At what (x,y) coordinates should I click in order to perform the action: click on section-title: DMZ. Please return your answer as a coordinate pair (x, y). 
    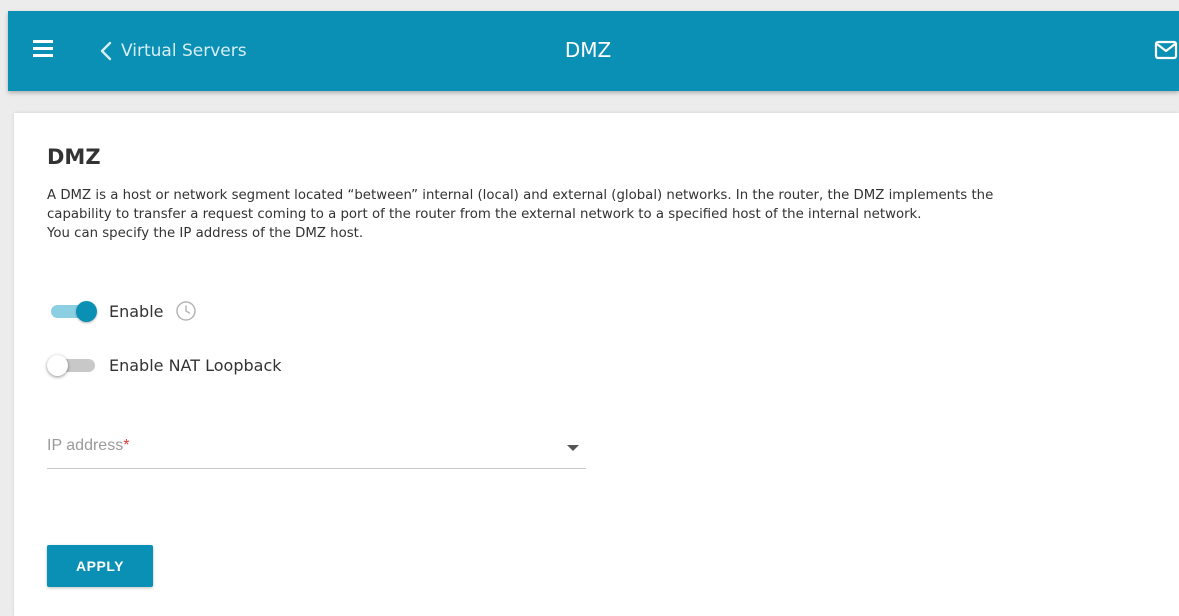
    Looking at the image, I should click on (74, 157).